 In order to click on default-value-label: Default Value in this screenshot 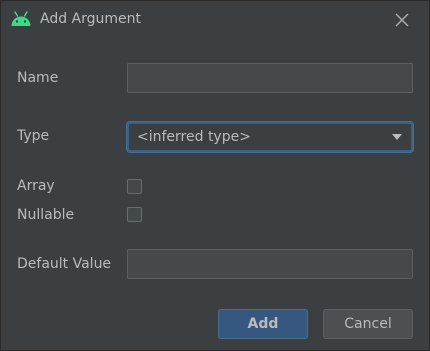, I will do `click(64, 264)`.